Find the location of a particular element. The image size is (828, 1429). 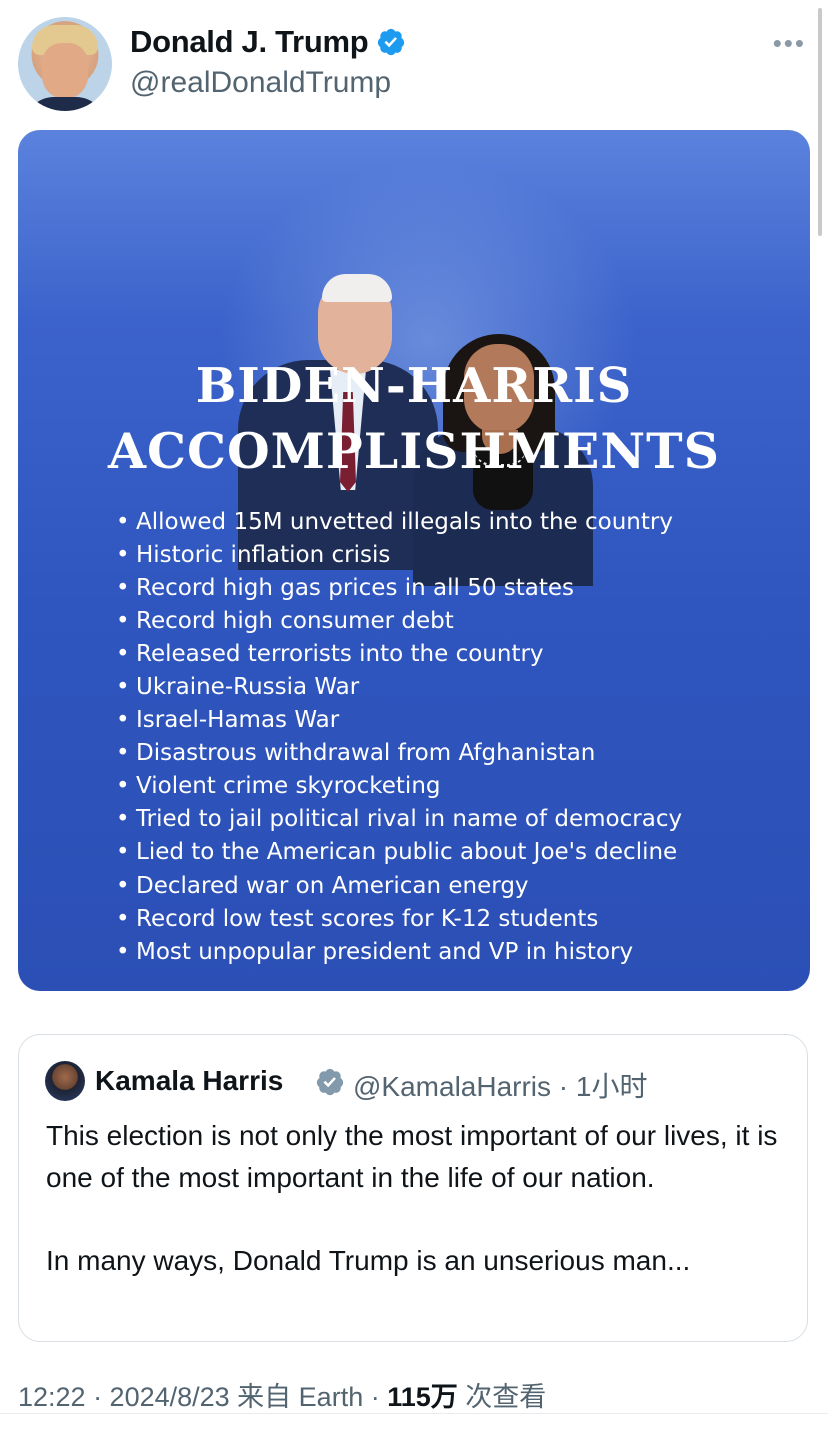

image-title-line1: BIDEN-HARRIS is located at coordinates (414, 386).